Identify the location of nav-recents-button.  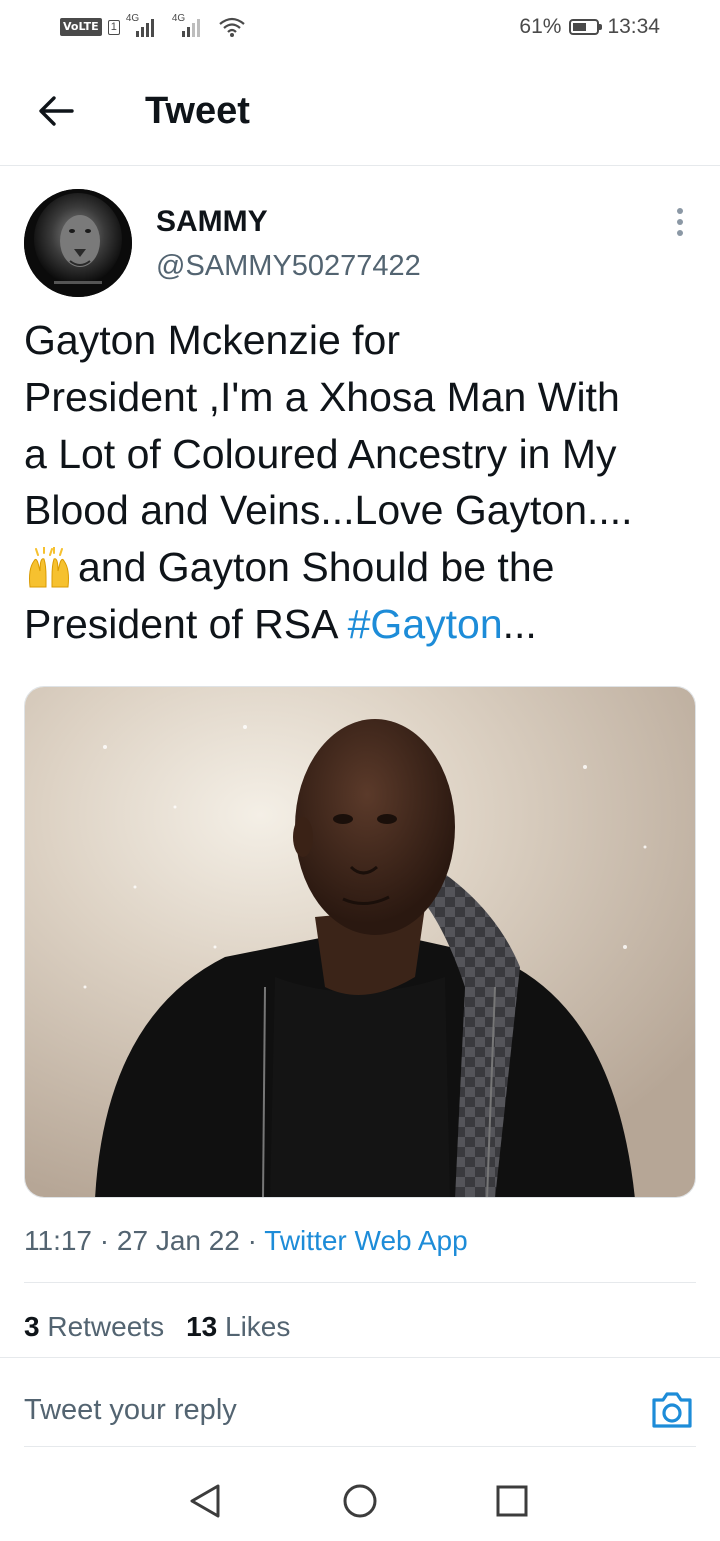
(512, 1502).